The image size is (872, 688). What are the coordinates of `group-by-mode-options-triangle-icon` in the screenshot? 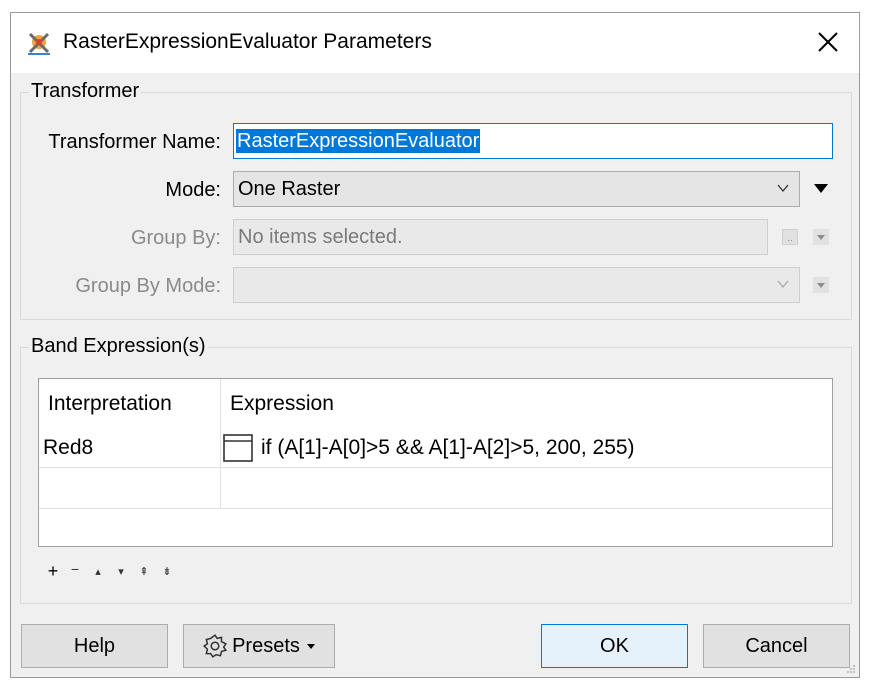 It's located at (821, 285).